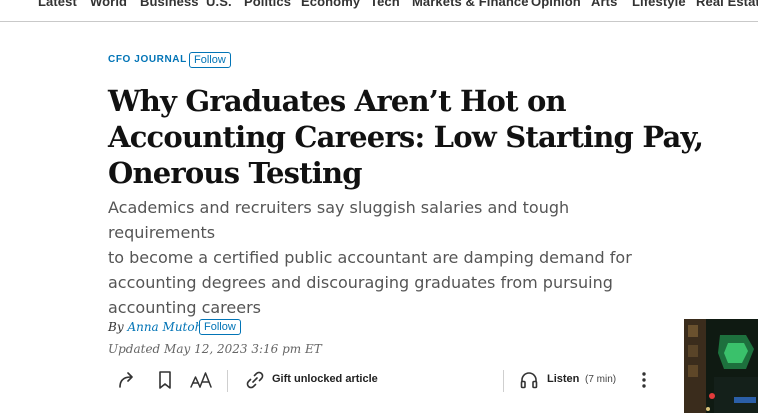 This screenshot has width=758, height=413. I want to click on summary-line: accounting careers, so click(184, 307).